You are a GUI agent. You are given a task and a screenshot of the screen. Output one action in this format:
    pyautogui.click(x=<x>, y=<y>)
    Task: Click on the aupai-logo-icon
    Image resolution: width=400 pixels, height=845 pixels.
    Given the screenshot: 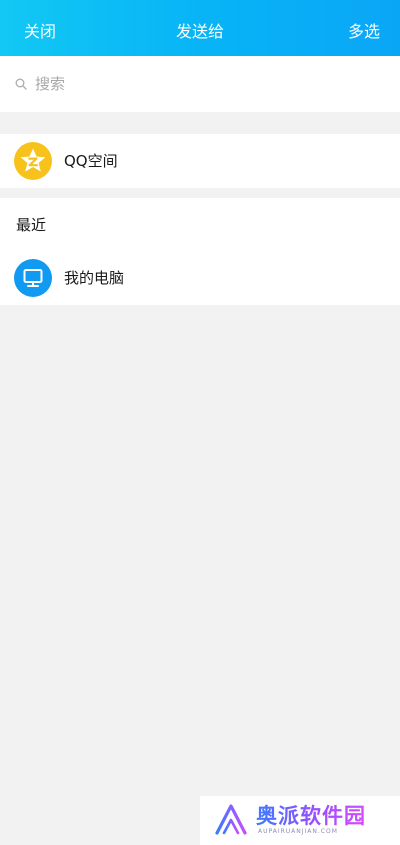 What is the action you would take?
    pyautogui.click(x=231, y=819)
    